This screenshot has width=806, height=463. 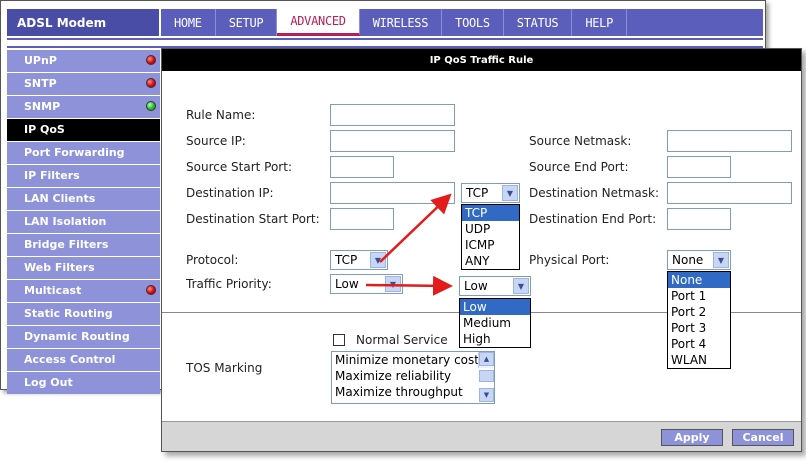 I want to click on tos-option: Maximize reliability, so click(x=413, y=376).